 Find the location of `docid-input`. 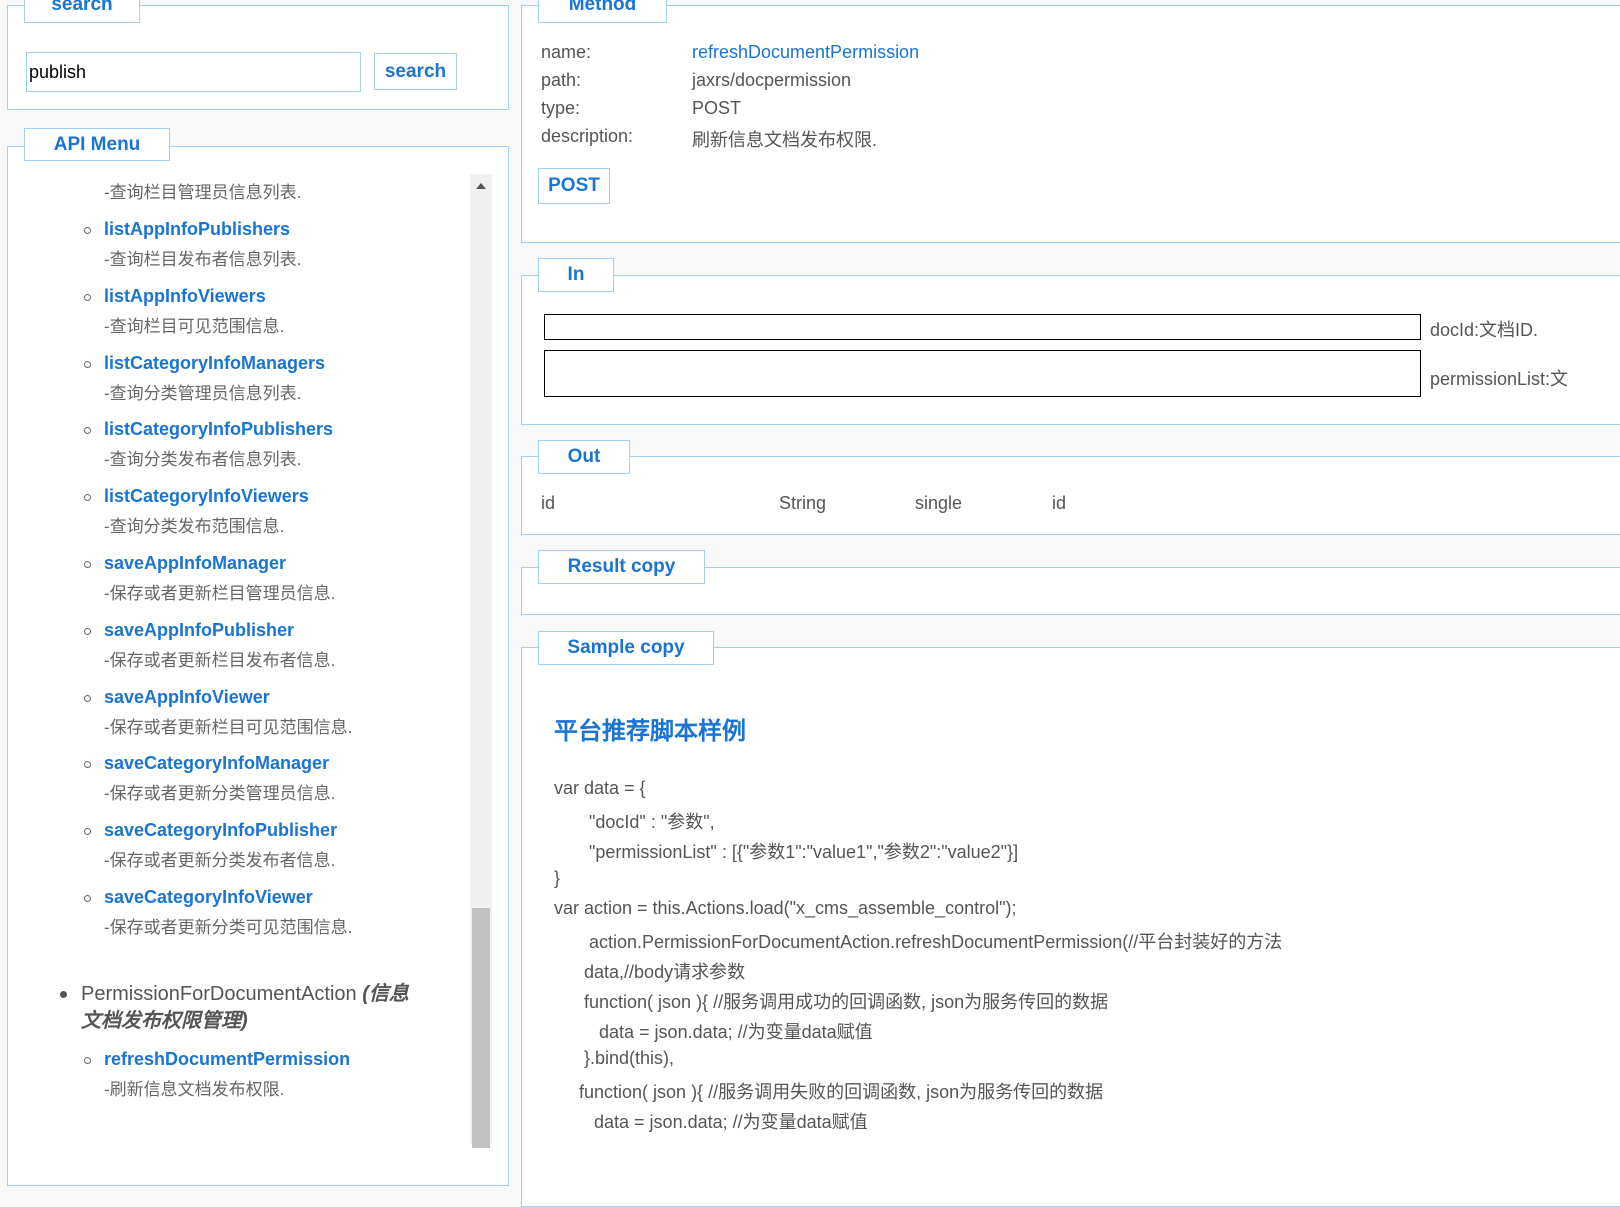

docid-input is located at coordinates (982, 327).